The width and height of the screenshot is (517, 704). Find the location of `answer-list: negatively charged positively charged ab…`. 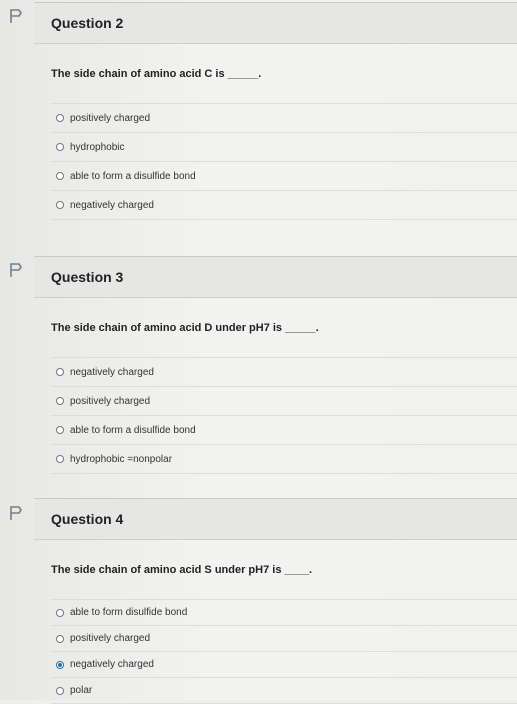

answer-list: negatively charged positively charged ab… is located at coordinates (284, 415).